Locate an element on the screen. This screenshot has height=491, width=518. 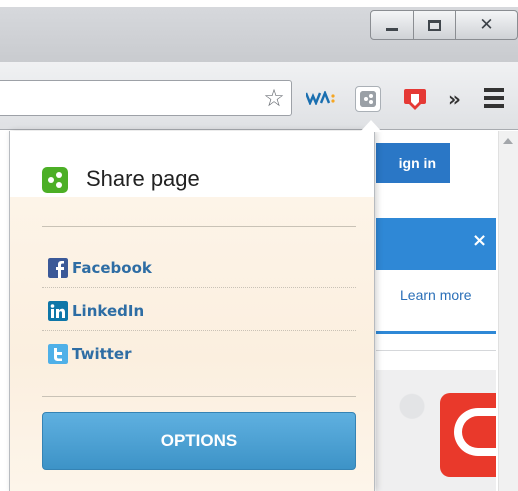
share-linkedin-label: LinkedIn is located at coordinates (108, 311).